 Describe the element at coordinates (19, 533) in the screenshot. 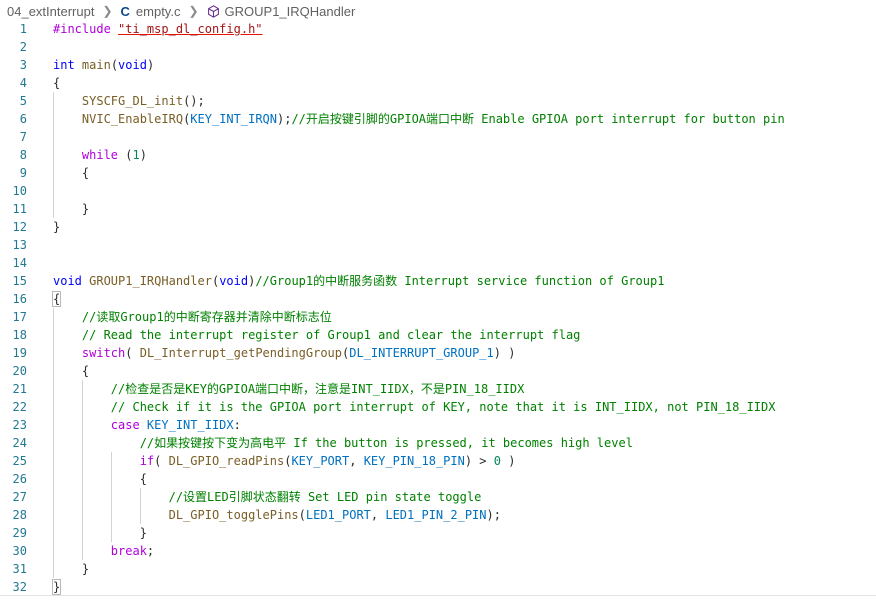

I see `line-number: 29` at that location.